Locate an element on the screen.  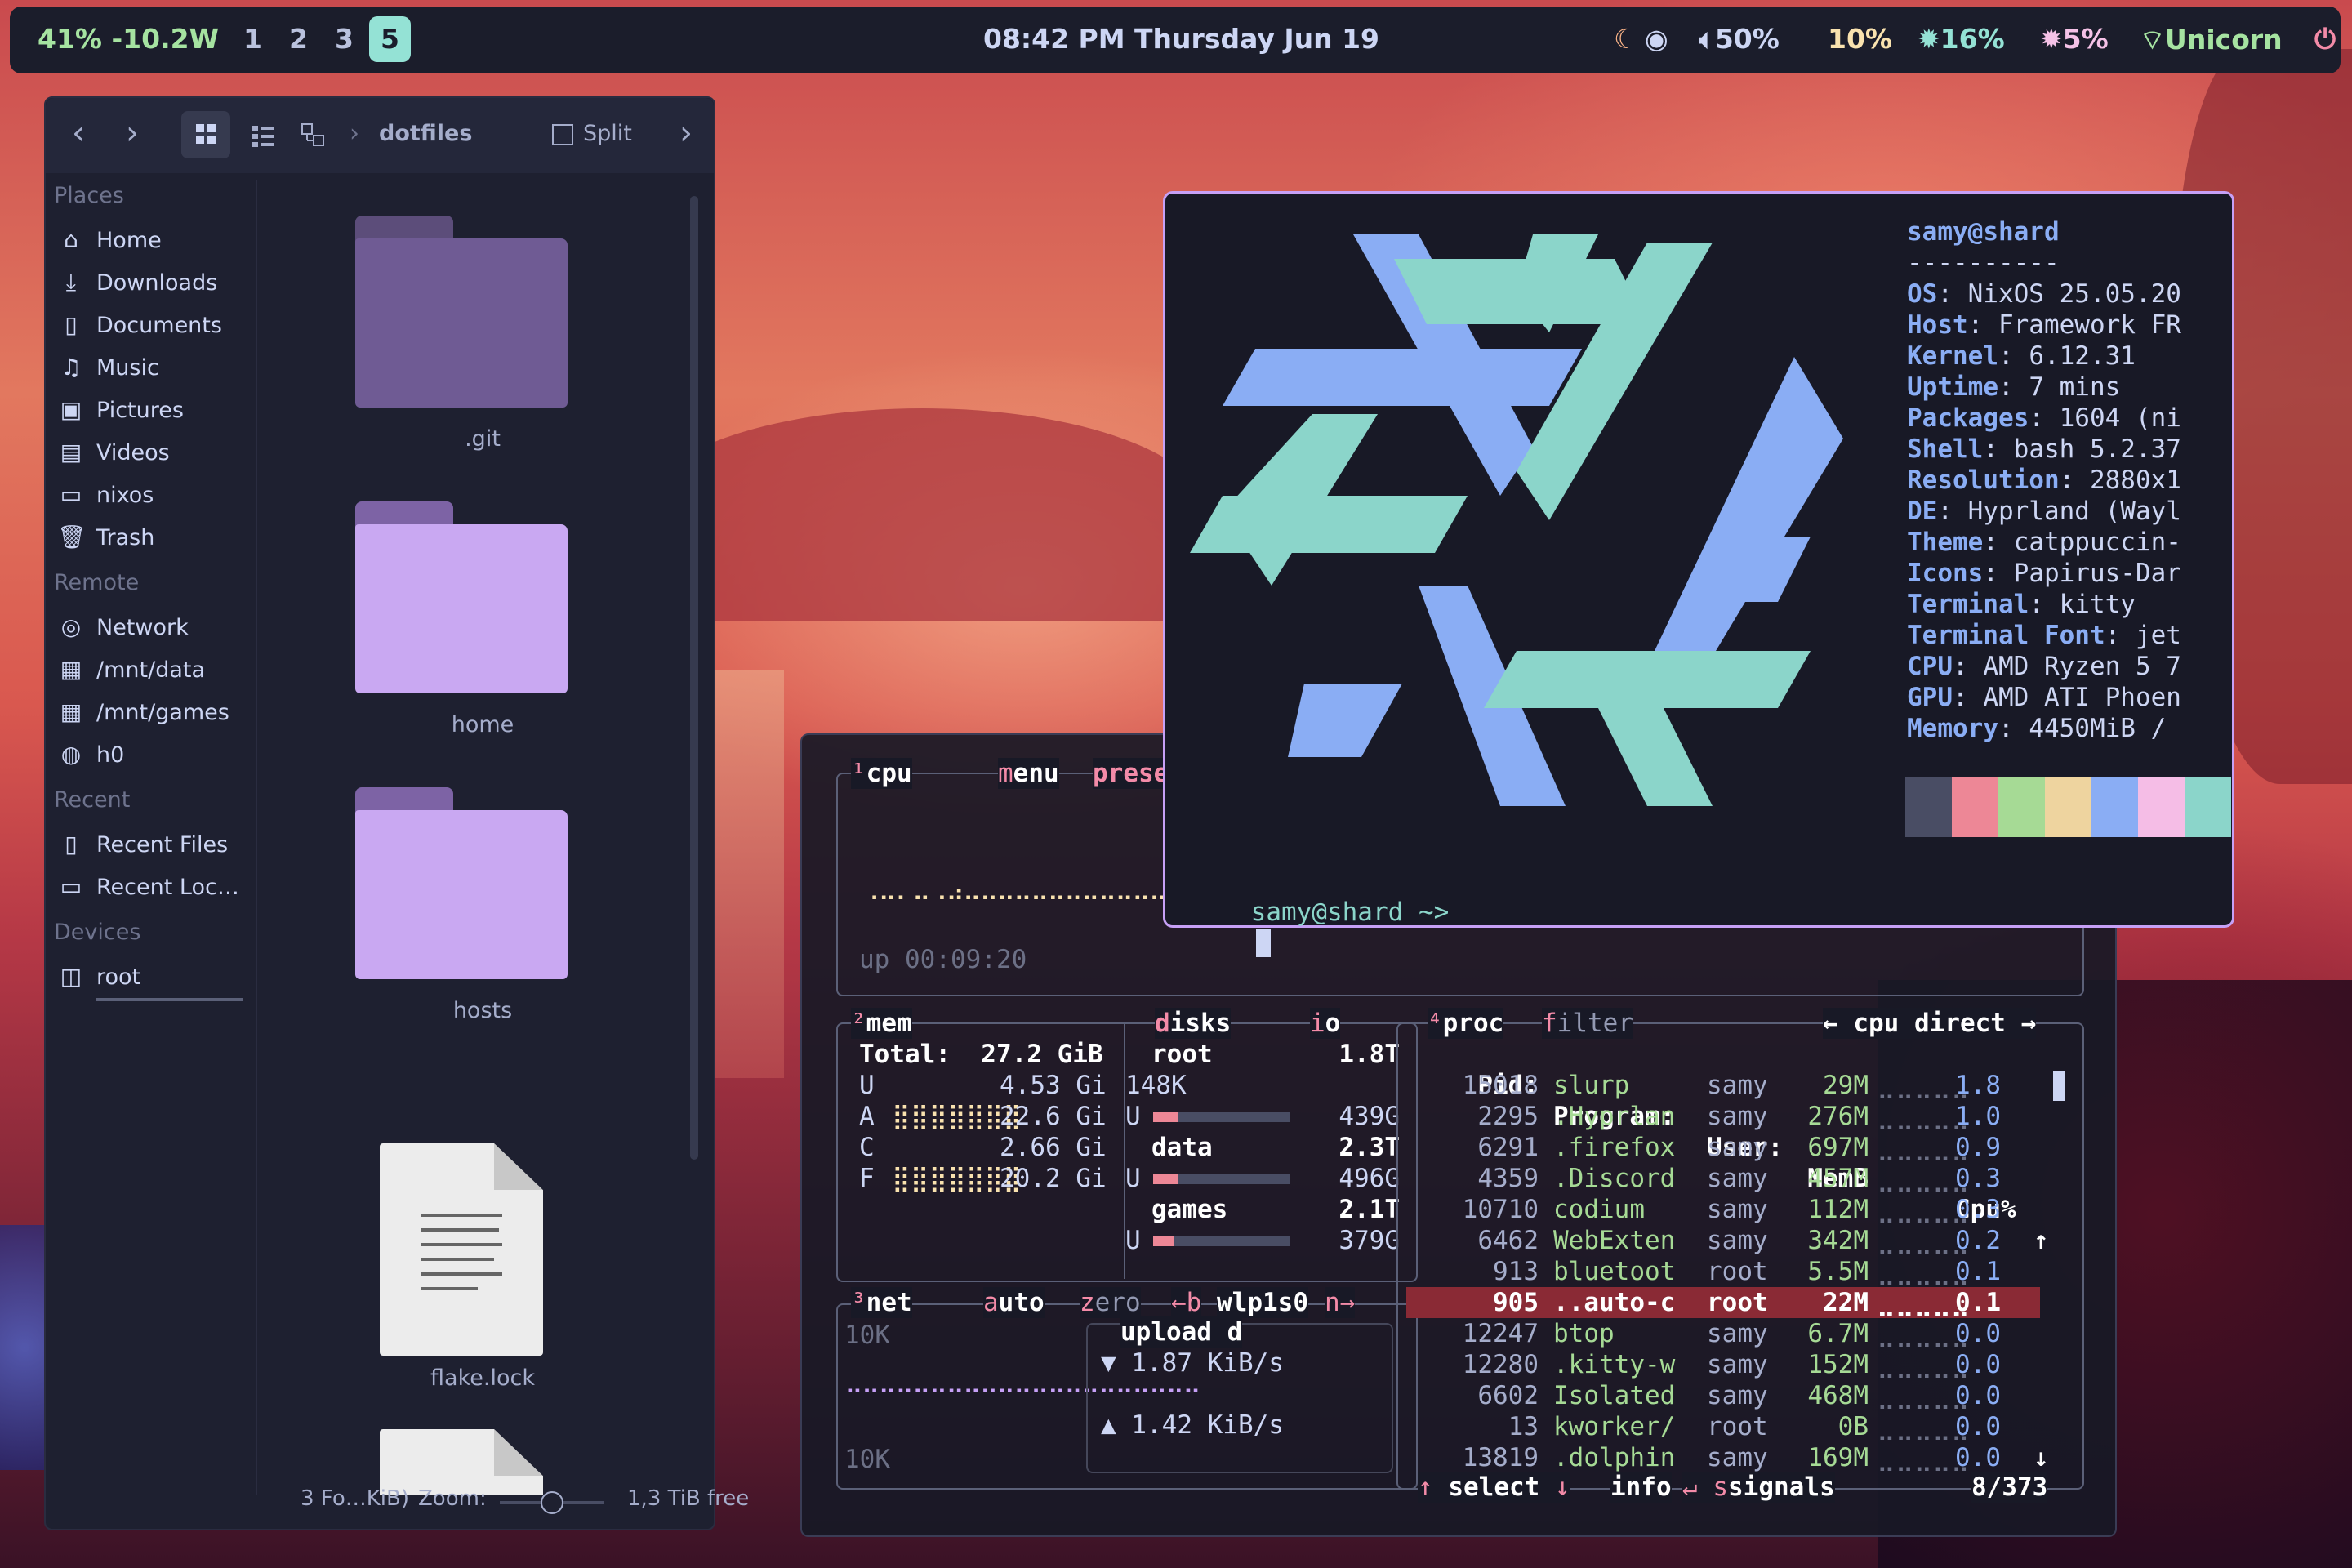
proc-row: 4359 .Discord samy 457M 0.3 ⣀⣀⣀⣀⣀ is located at coordinates (1750, 1178).